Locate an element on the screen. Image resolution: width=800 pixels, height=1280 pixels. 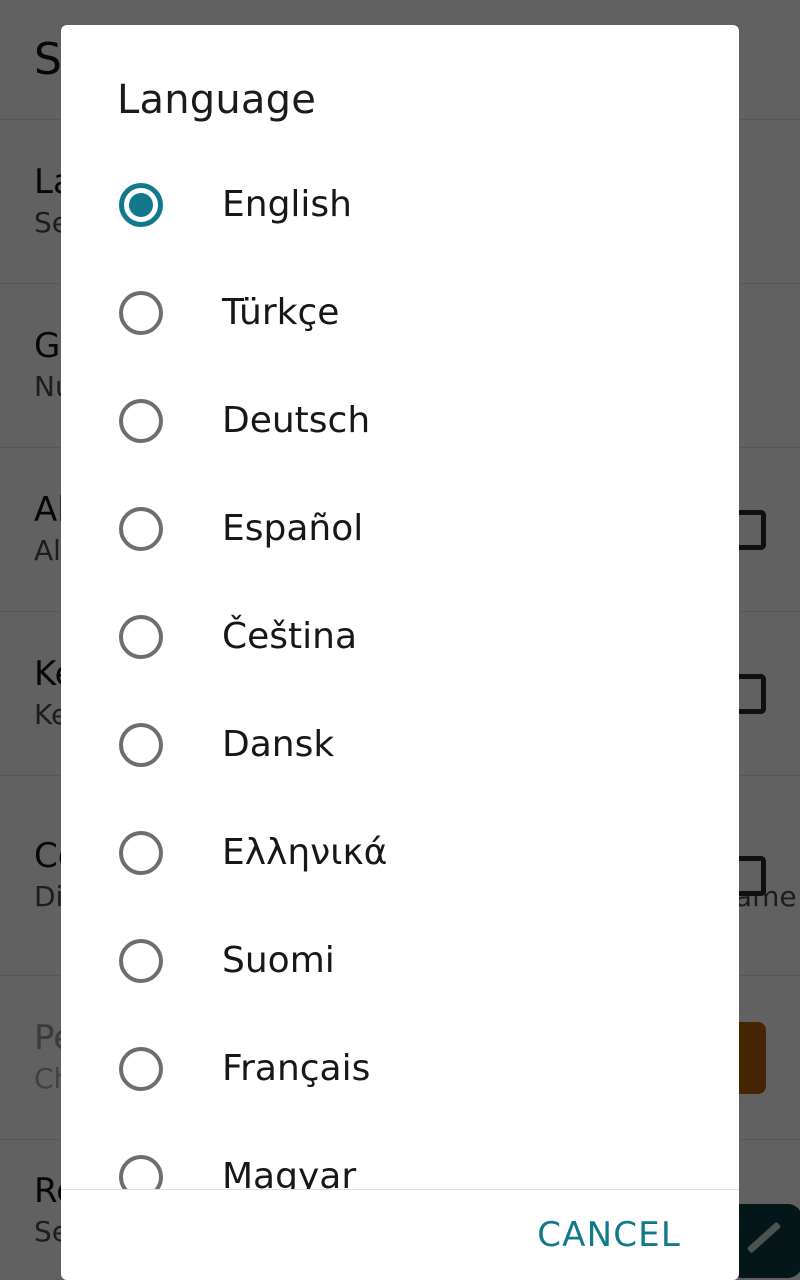
radio-selected-dot-icon is located at coordinates (141, 205).